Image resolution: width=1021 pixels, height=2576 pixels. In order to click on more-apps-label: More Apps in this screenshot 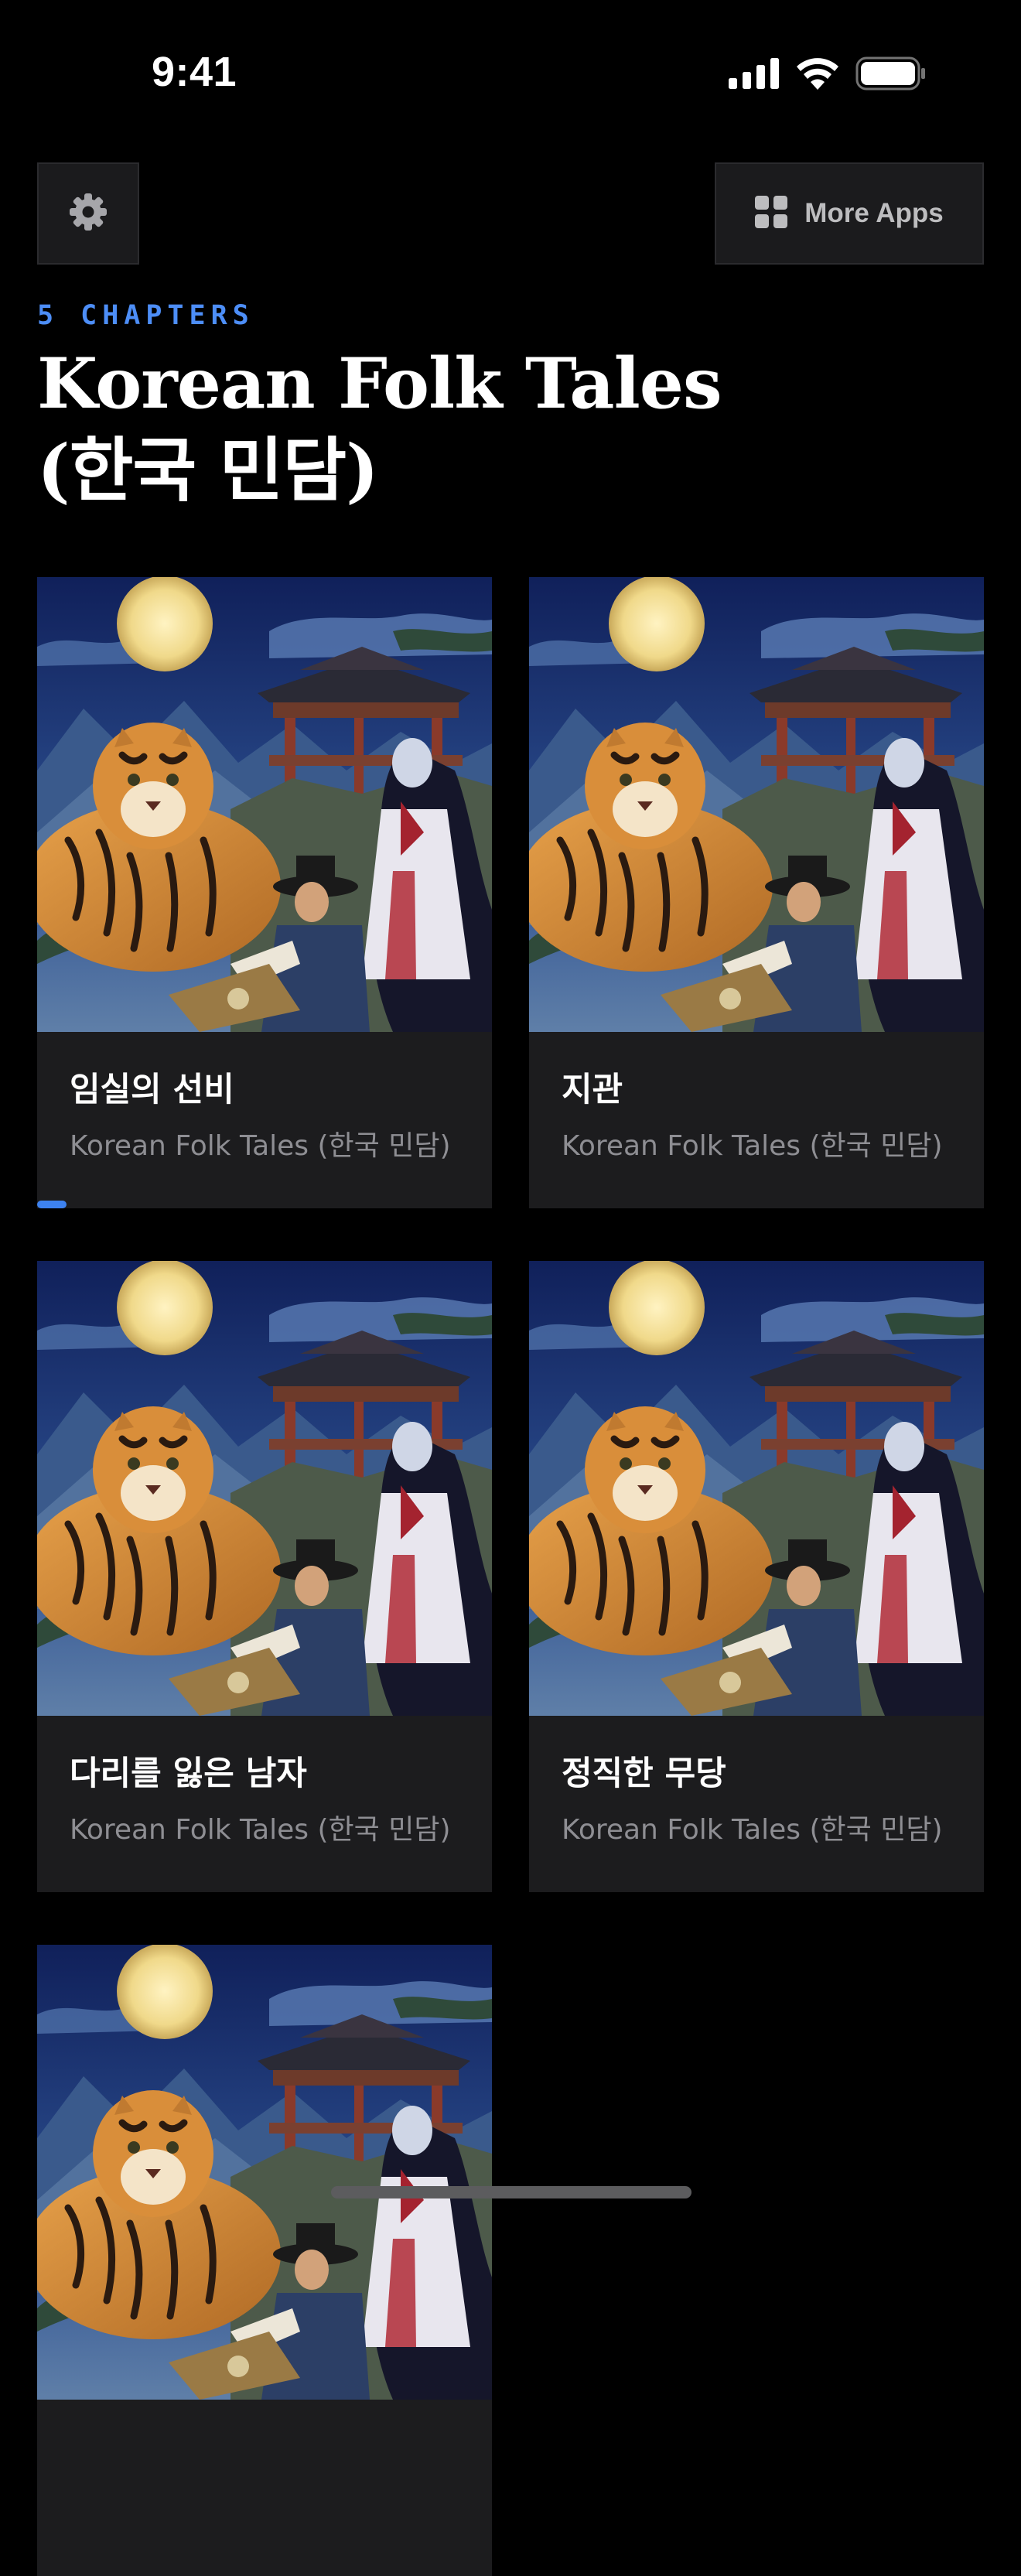, I will do `click(874, 213)`.